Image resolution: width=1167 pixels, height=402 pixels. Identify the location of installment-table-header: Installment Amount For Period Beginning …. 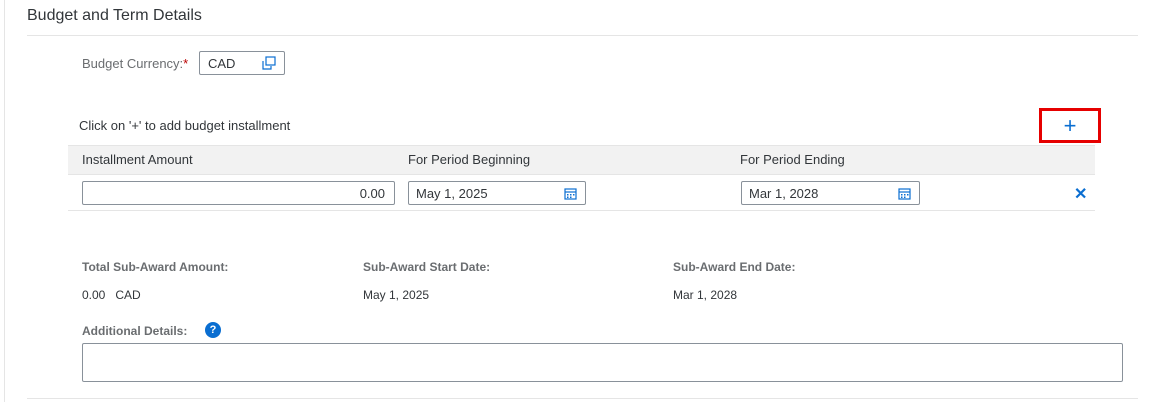
(581, 160).